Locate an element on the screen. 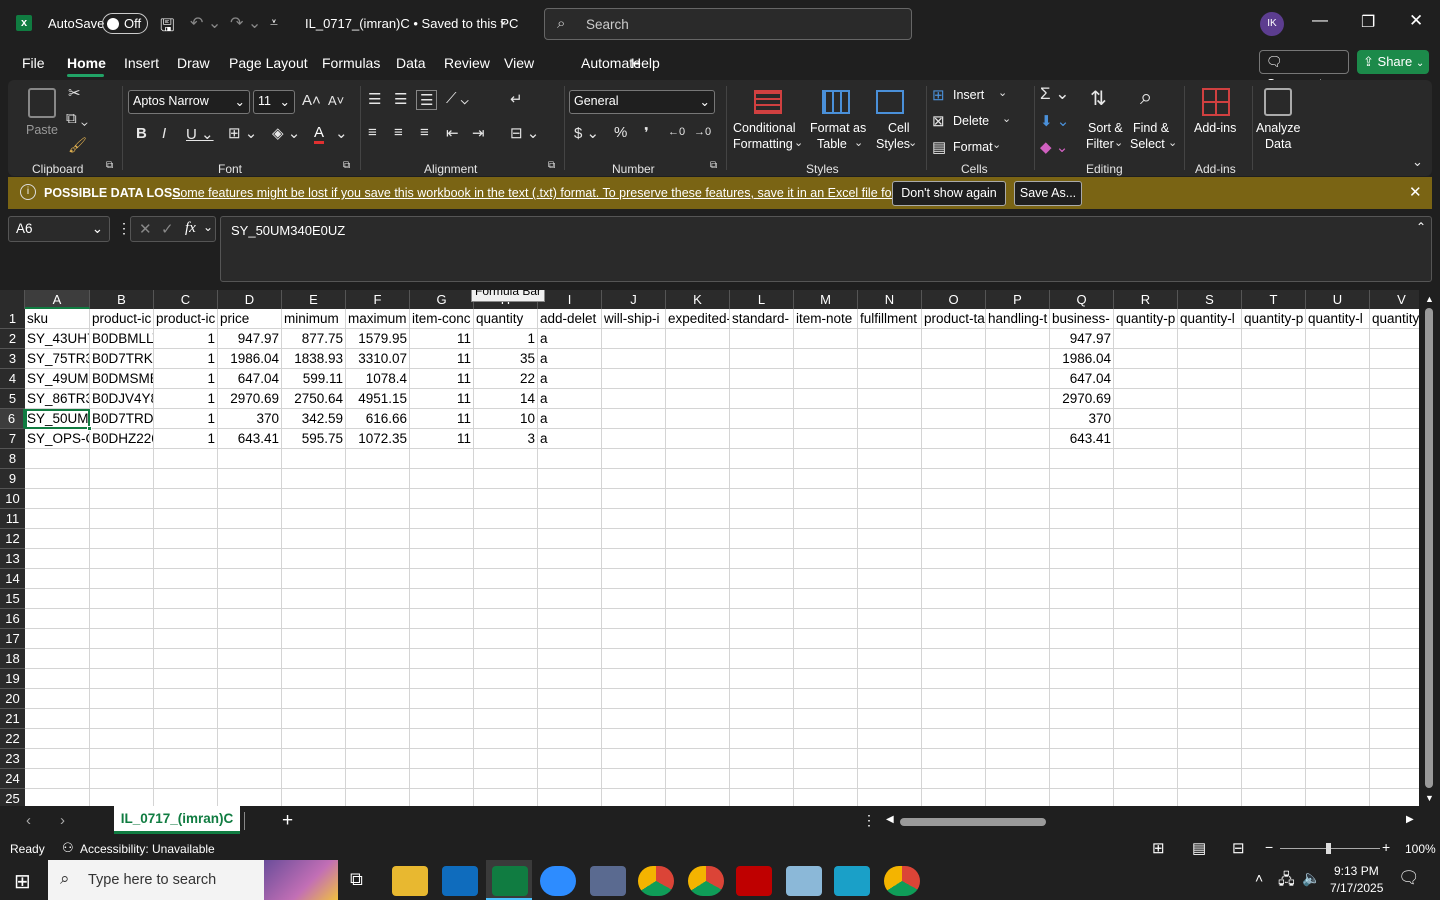 The height and width of the screenshot is (900, 1440). row-header-23: 23 is located at coordinates (12, 759).